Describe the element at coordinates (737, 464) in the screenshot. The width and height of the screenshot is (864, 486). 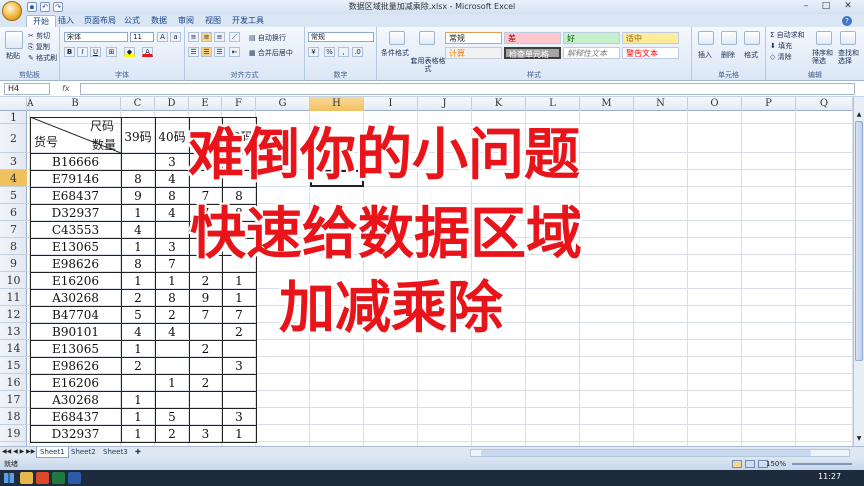
I see `view-normal-icon` at that location.